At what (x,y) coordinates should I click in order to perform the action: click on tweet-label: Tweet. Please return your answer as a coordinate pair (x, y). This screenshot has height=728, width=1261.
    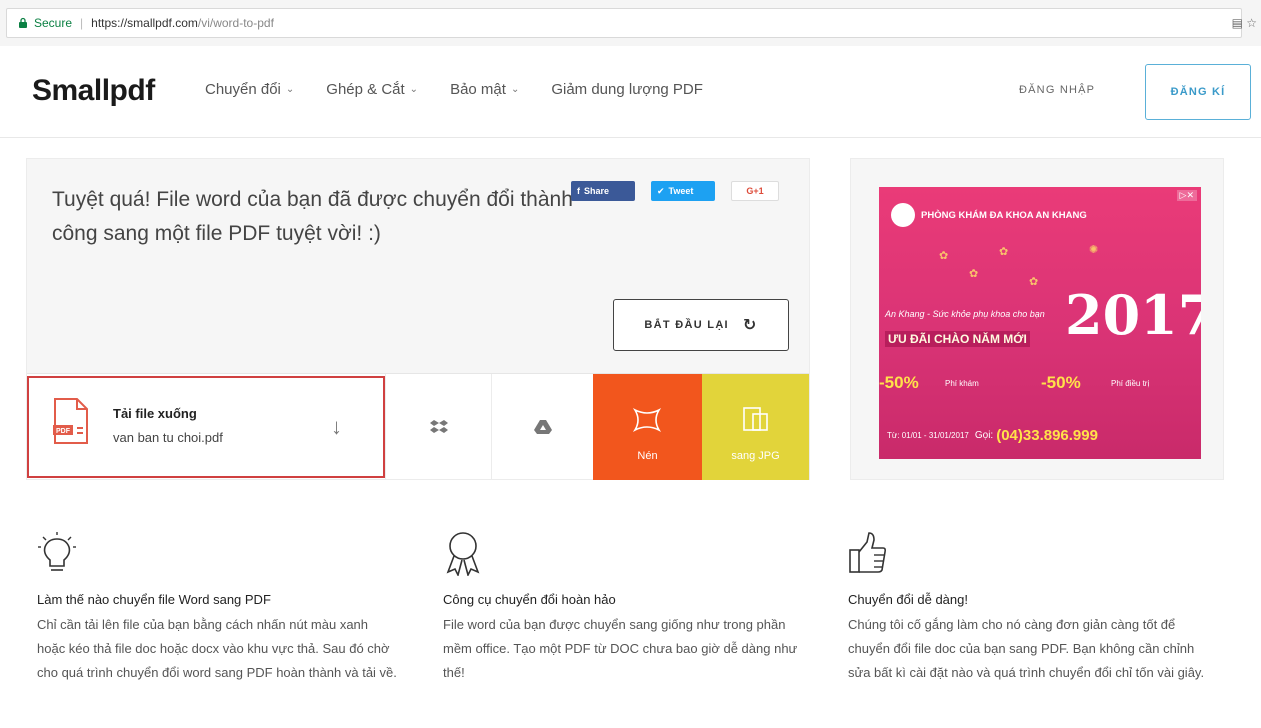
    Looking at the image, I should click on (681, 191).